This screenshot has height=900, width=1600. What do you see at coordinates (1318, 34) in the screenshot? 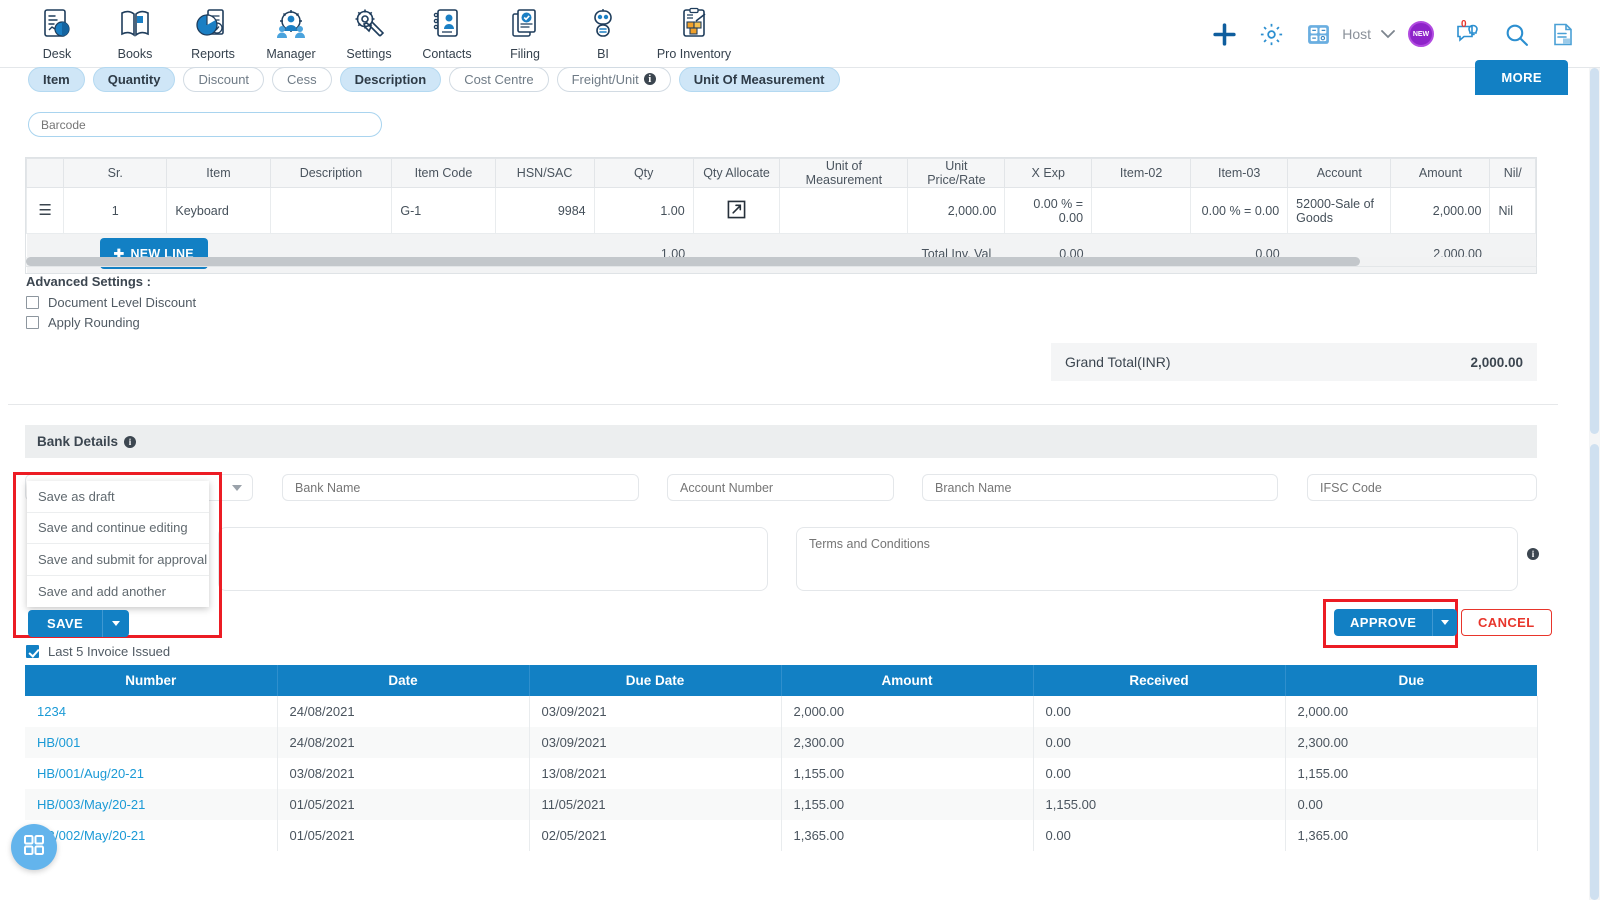
I see `calculator-icon` at bounding box center [1318, 34].